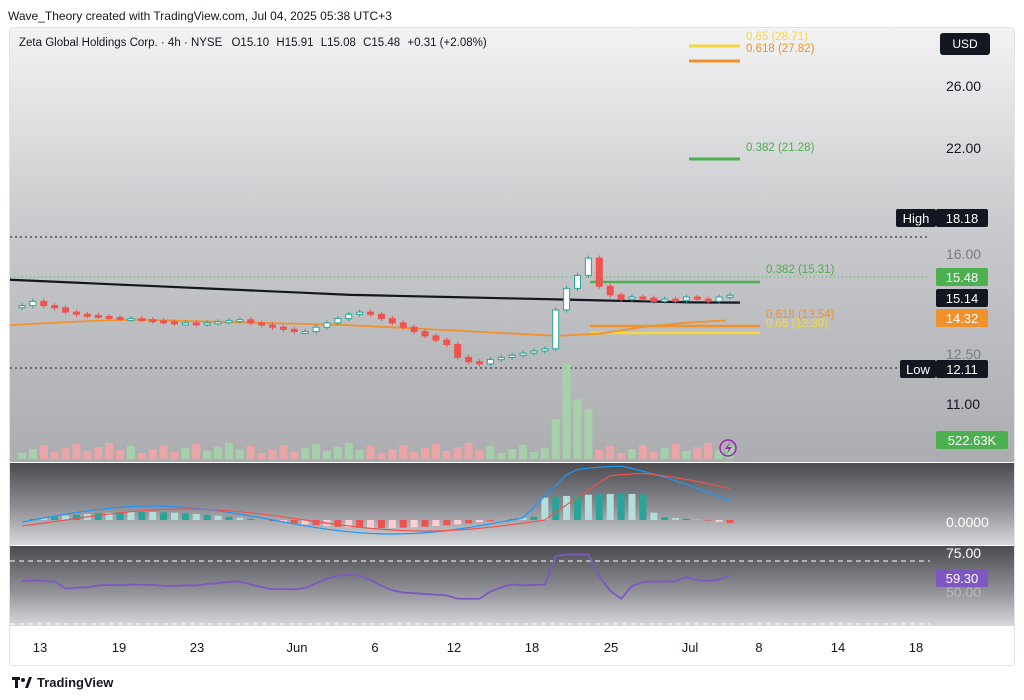  I want to click on symbol-name: Zeta Global Holdings Corp. · 4h · NYSE, so click(121, 43).